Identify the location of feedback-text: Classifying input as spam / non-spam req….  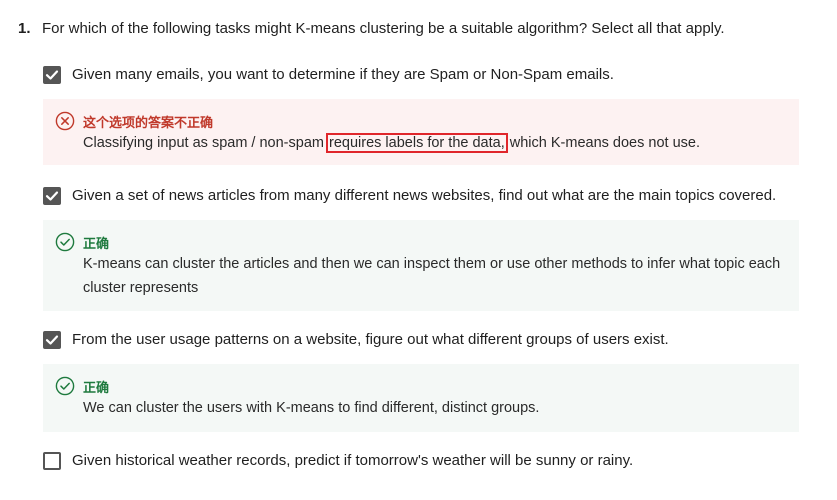
(435, 143).